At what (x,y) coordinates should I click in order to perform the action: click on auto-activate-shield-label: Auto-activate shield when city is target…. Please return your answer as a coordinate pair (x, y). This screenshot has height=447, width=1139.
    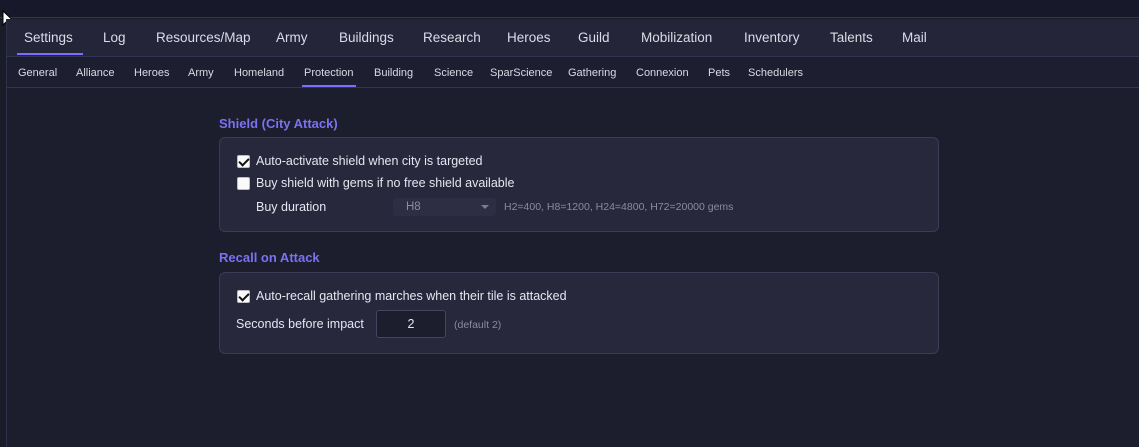
    Looking at the image, I should click on (369, 161).